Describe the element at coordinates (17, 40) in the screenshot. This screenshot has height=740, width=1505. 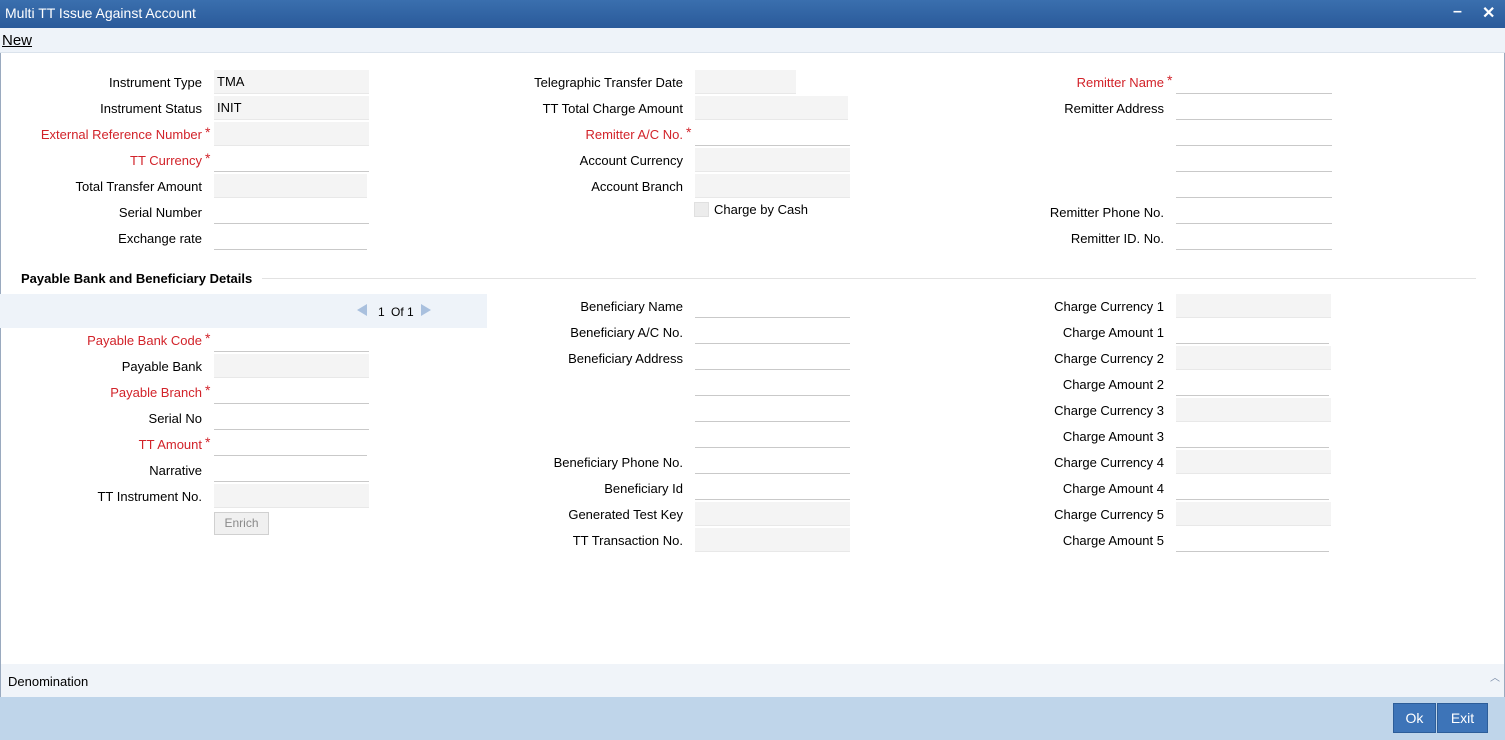
I see `new-link: New` at that location.